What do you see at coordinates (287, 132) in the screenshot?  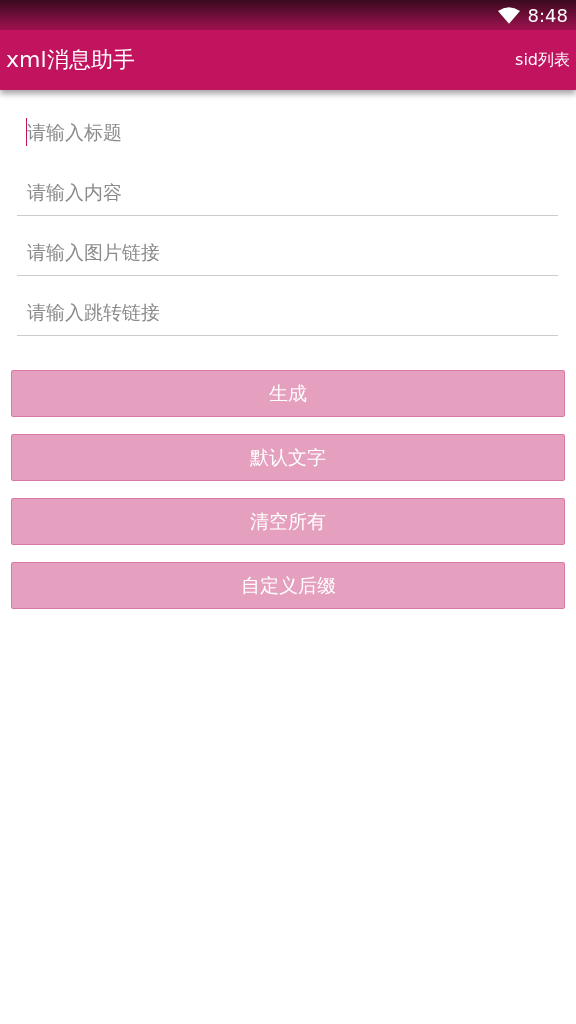 I see `input-field: 请输入标题` at bounding box center [287, 132].